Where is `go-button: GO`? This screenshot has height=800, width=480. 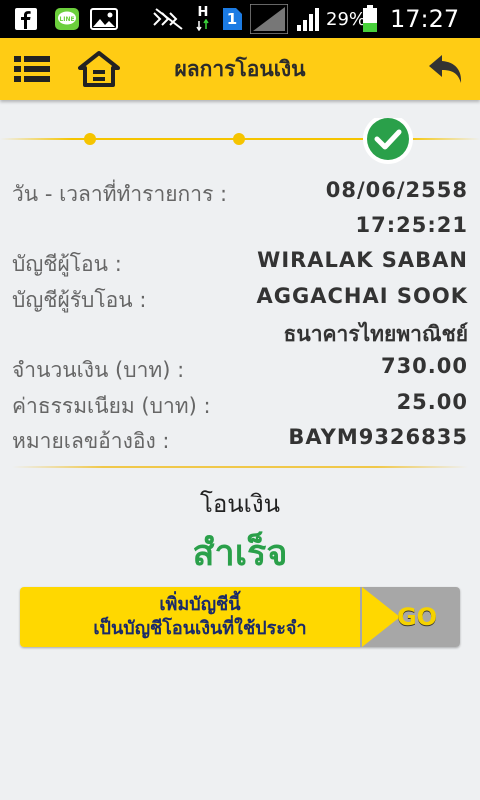 go-button: GO is located at coordinates (417, 617).